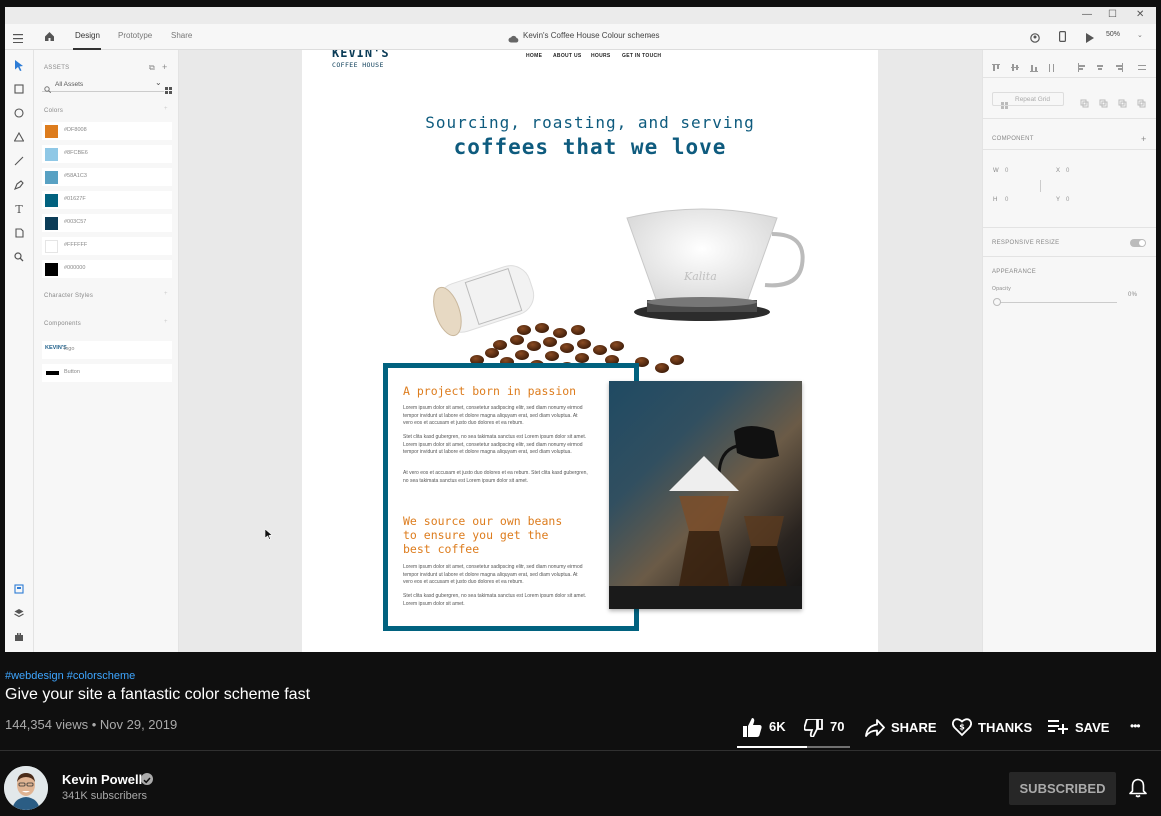 The image size is (1161, 816). What do you see at coordinates (135, 35) in the screenshot?
I see `tab-prototype: Prototype` at bounding box center [135, 35].